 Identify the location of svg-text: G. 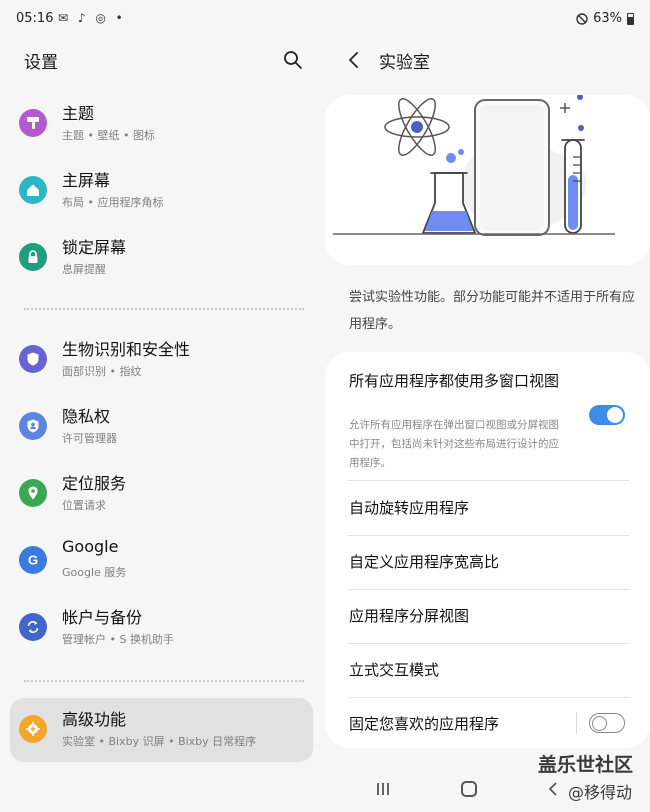
(33, 560).